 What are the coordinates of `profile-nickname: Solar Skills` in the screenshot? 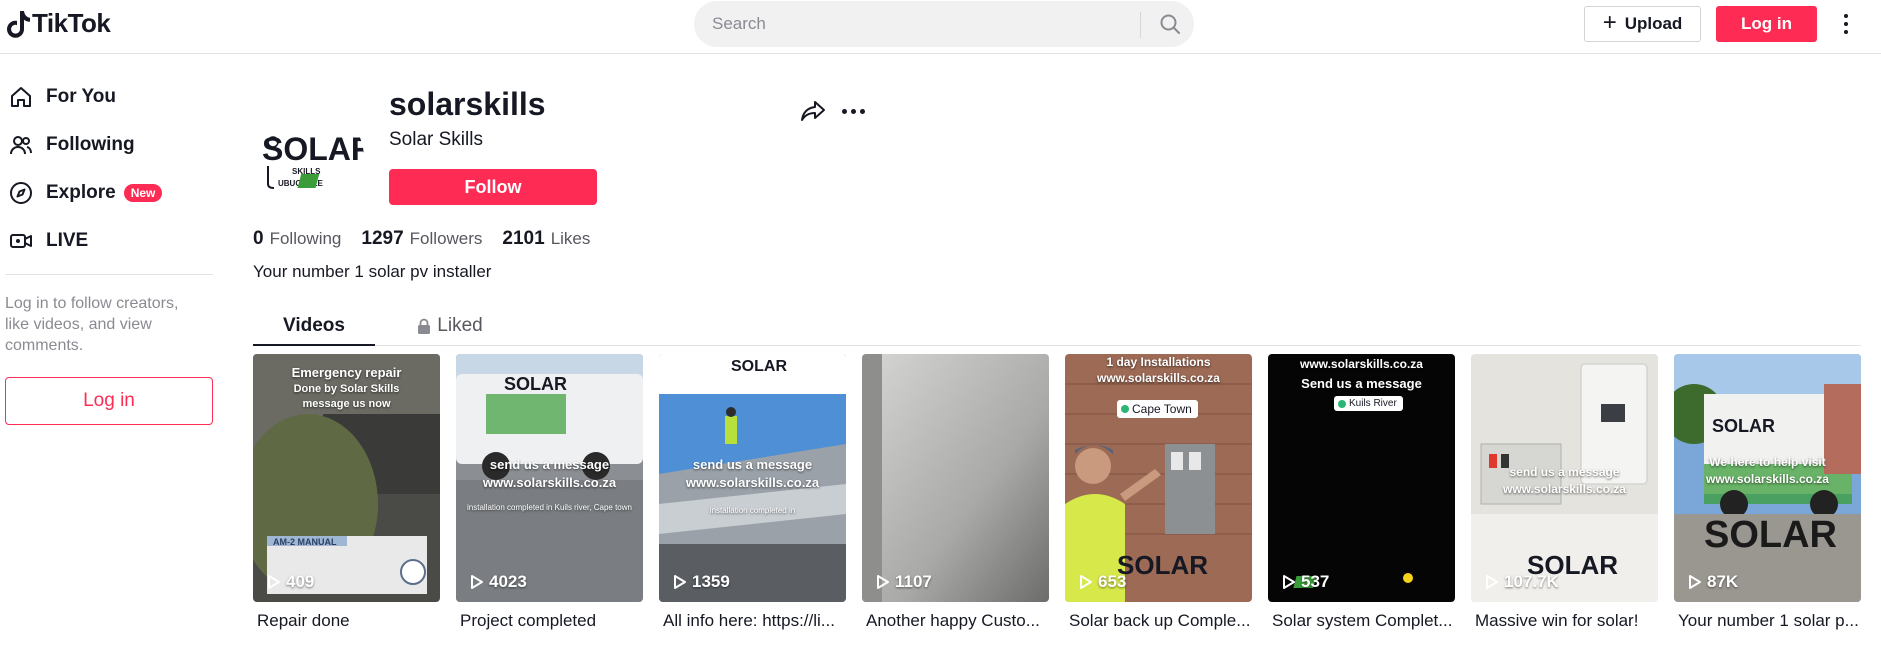 It's located at (436, 139).